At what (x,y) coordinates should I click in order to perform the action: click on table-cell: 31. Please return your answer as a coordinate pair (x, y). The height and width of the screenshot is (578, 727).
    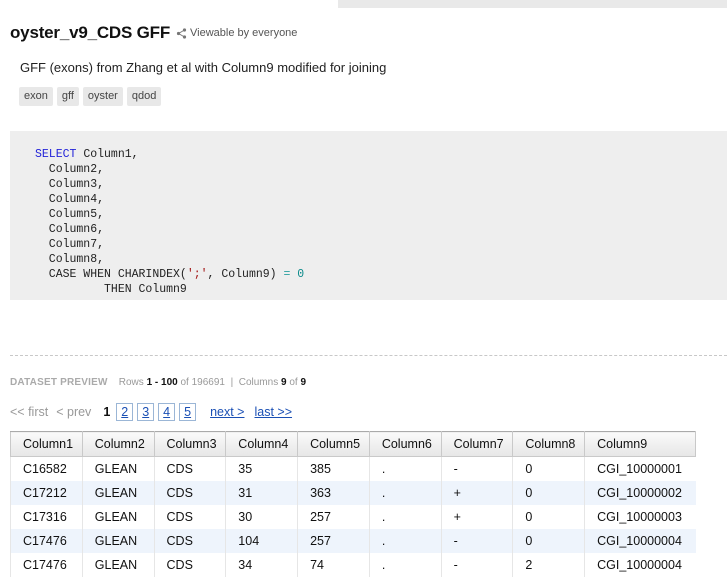
    Looking at the image, I should click on (261, 493).